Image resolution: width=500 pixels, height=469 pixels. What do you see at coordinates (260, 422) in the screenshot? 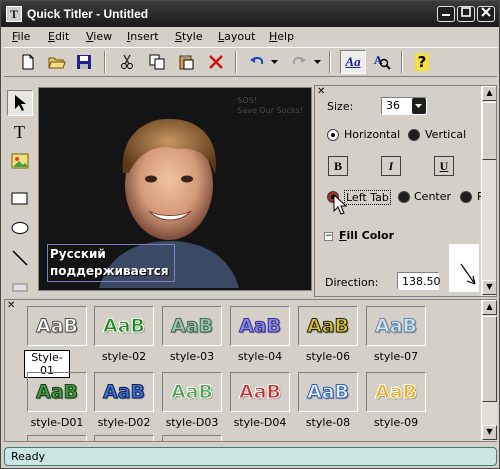
I see `style-tile-label: style-D04` at bounding box center [260, 422].